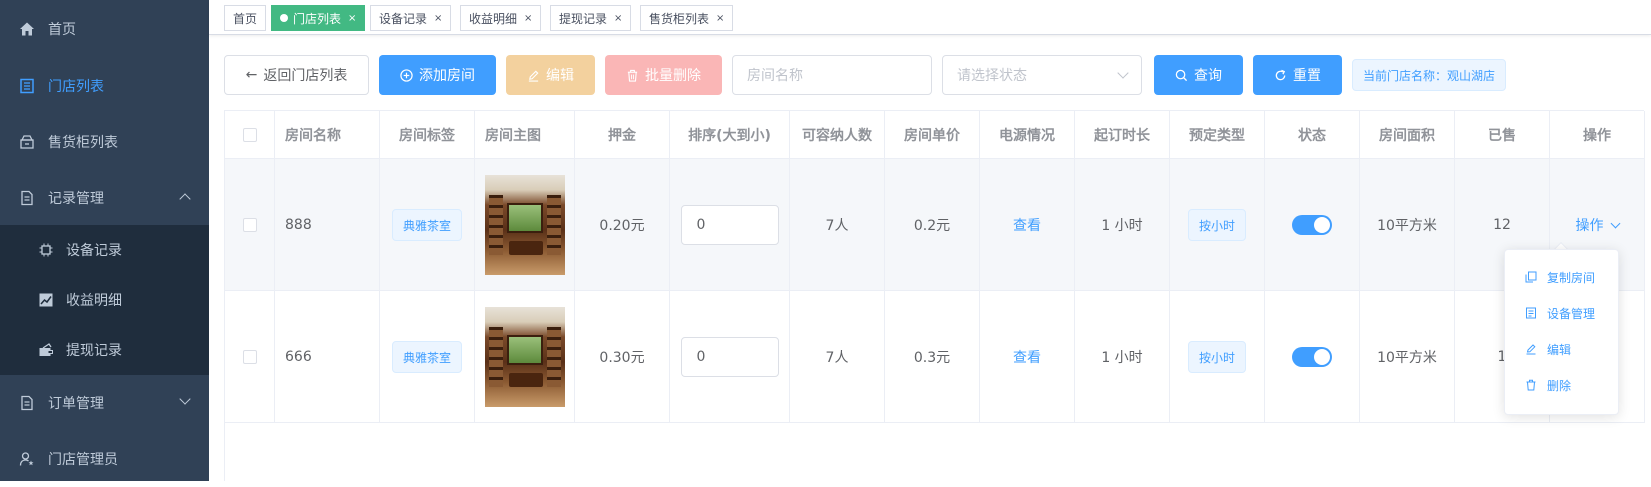  What do you see at coordinates (1181, 75) in the screenshot?
I see `search-icon` at bounding box center [1181, 75].